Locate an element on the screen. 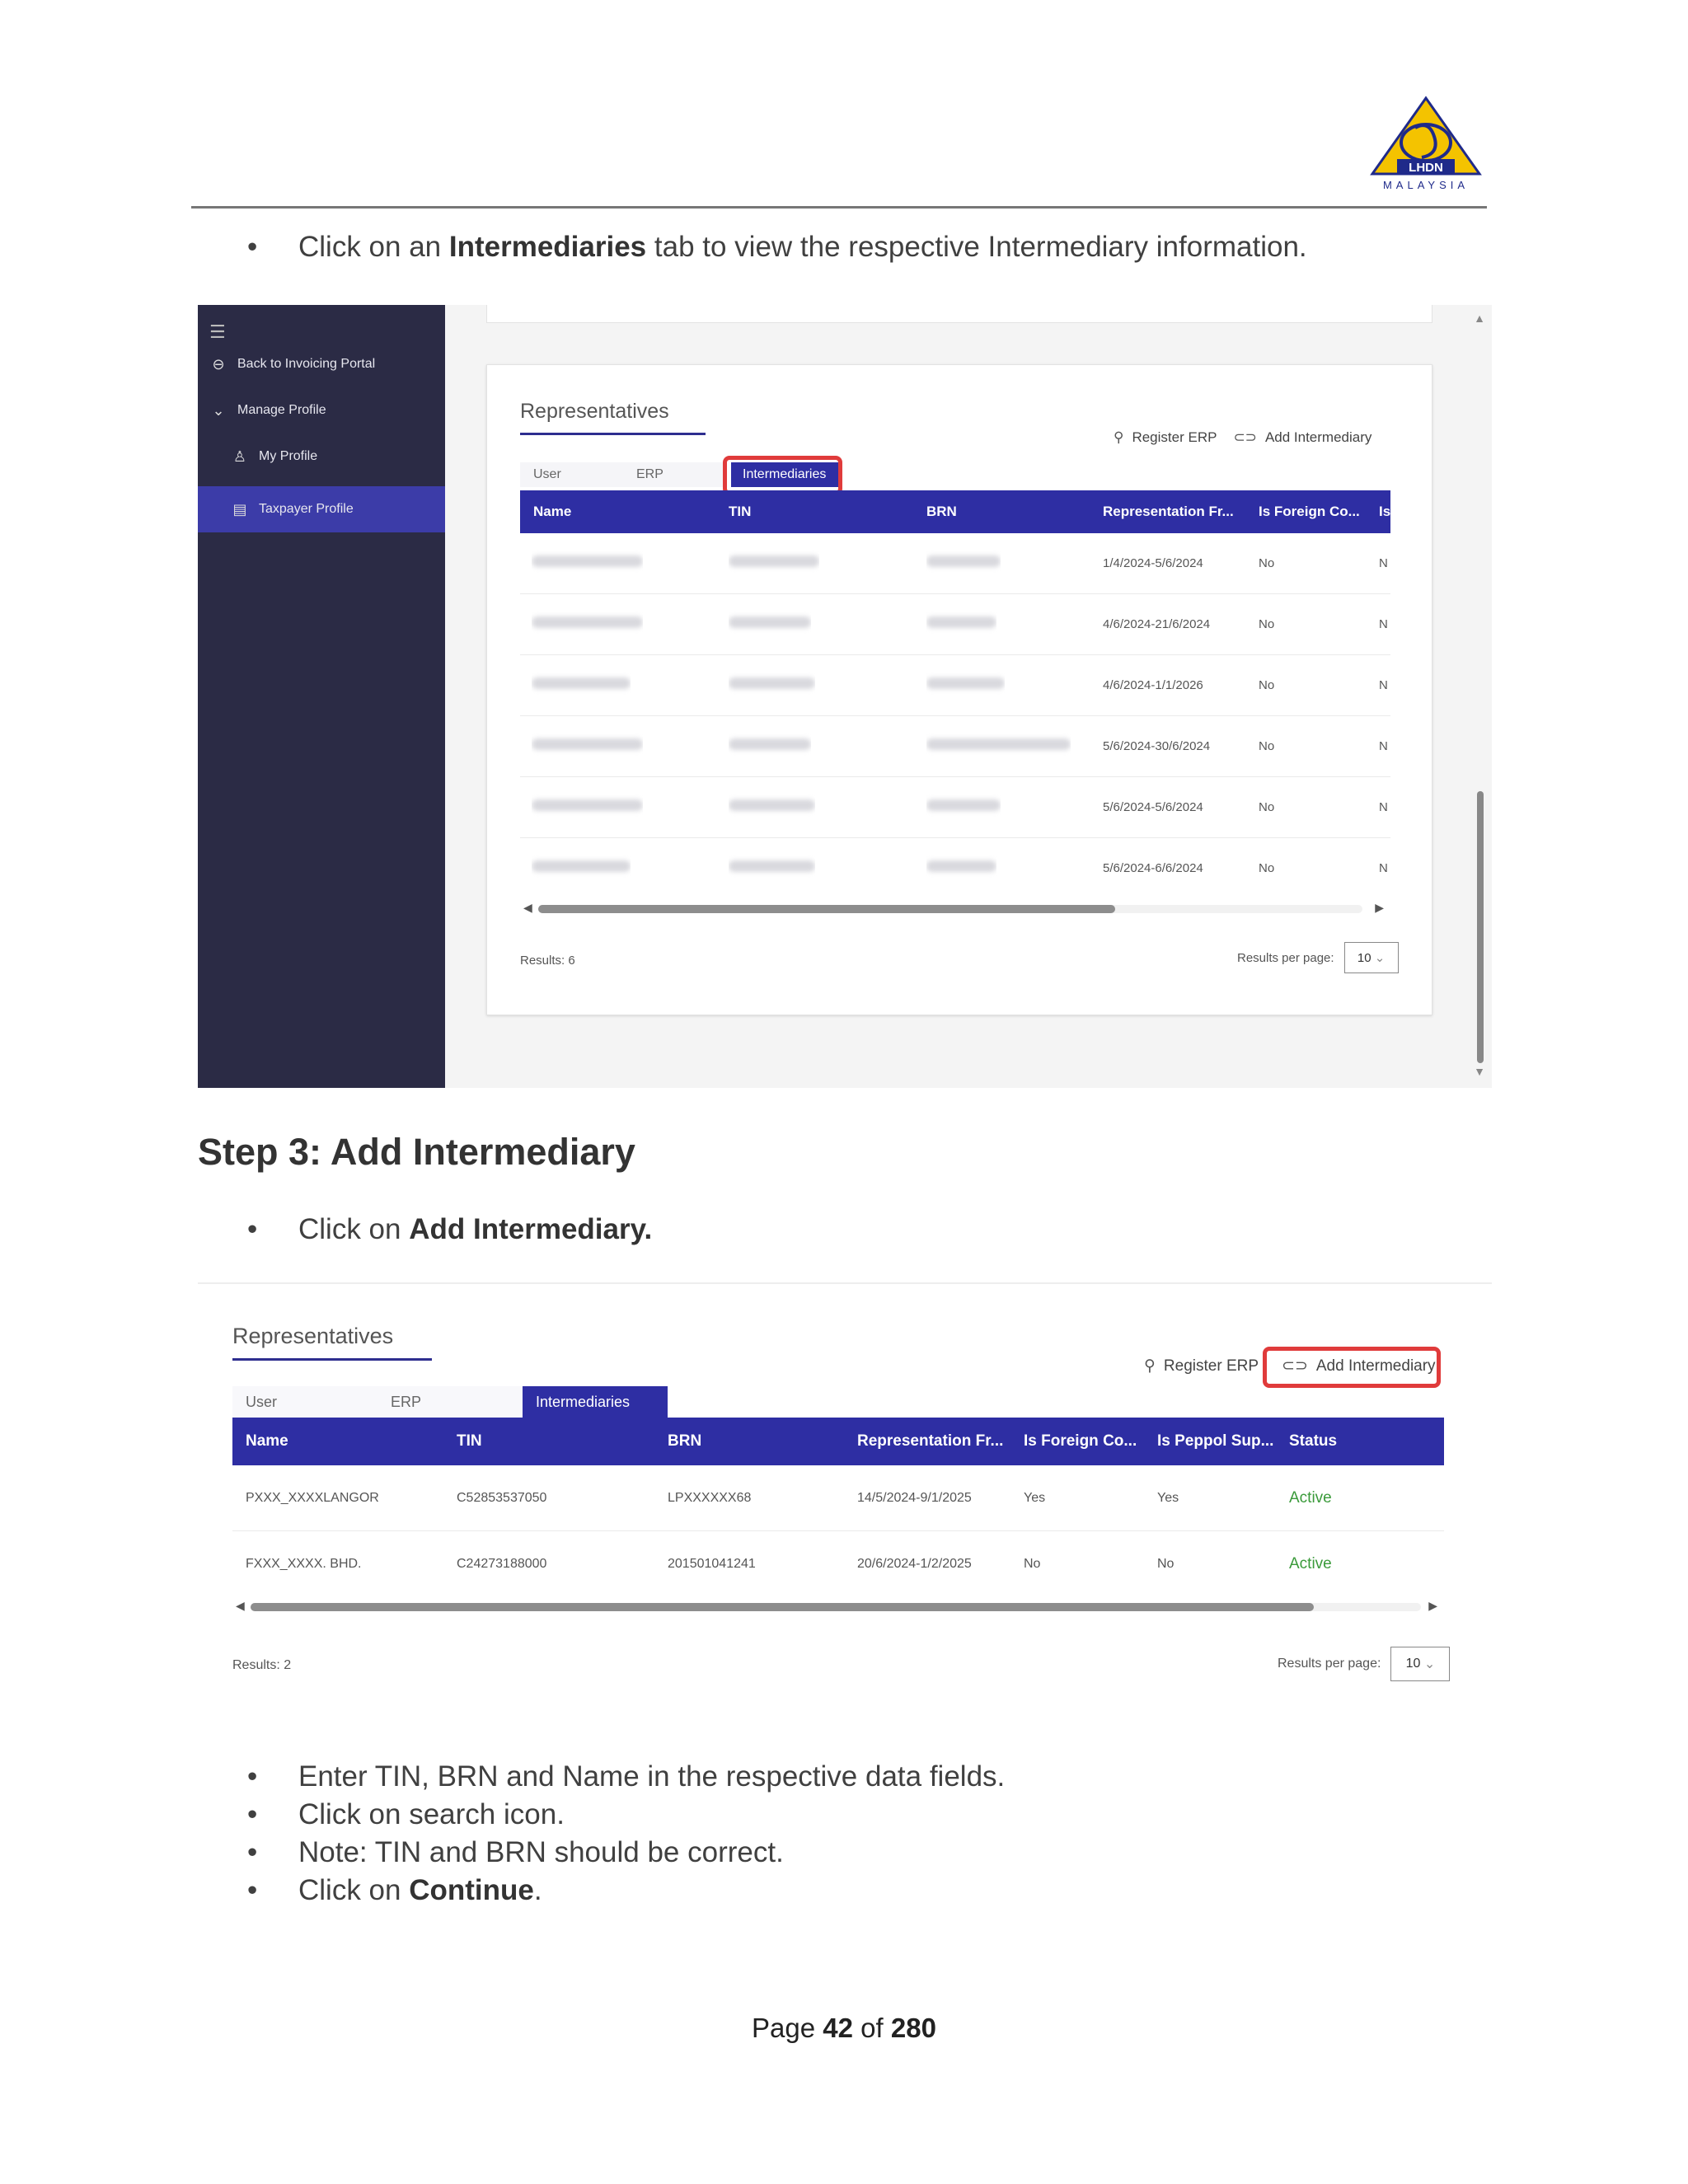 The width and height of the screenshot is (1688, 2184). peppol-cell: Yes is located at coordinates (1168, 1498).